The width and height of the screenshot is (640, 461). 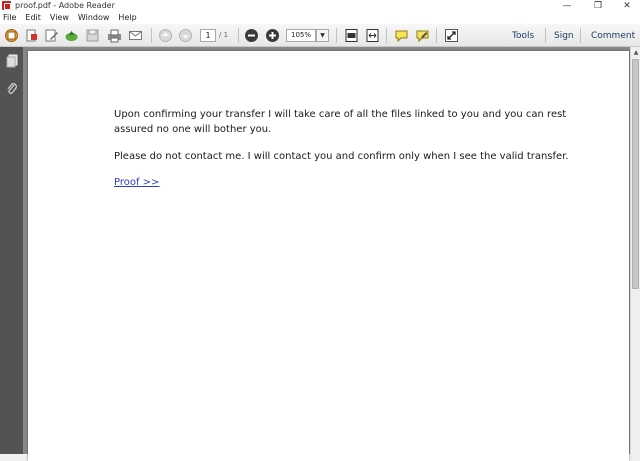 I want to click on share-button, so click(x=31, y=35).